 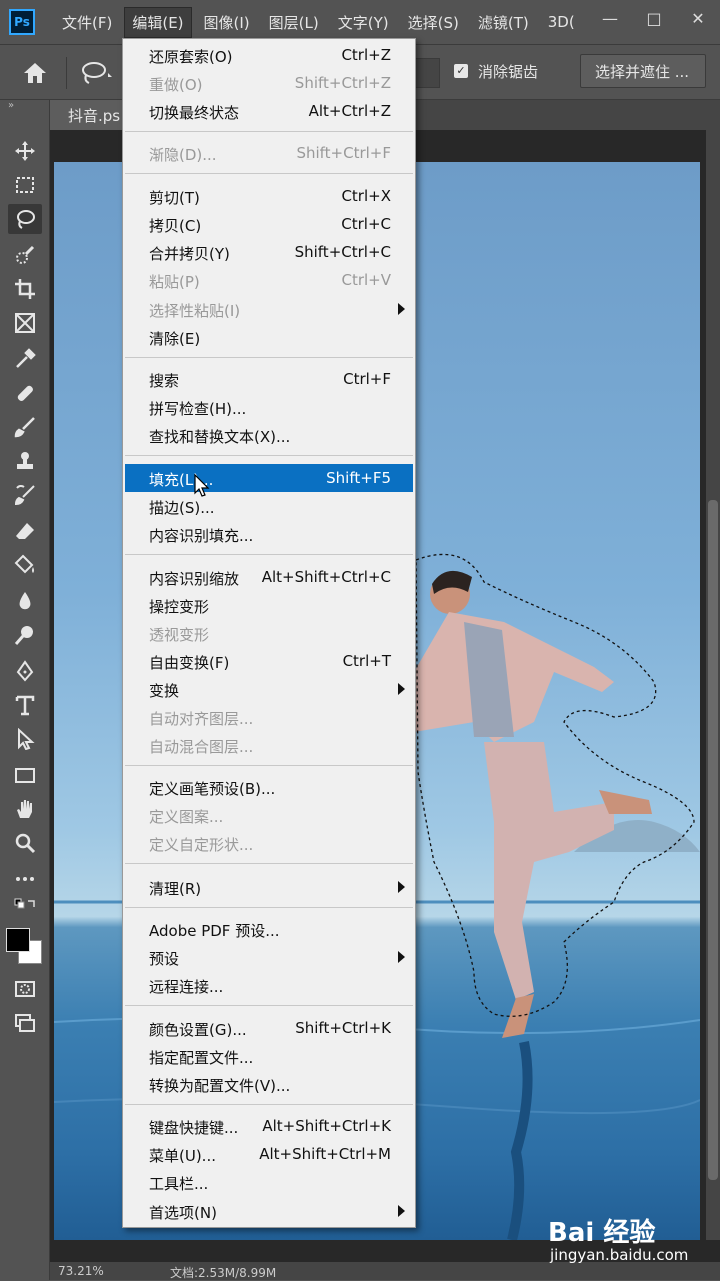 I want to click on menu-edit: 编辑(E), so click(x=158, y=22).